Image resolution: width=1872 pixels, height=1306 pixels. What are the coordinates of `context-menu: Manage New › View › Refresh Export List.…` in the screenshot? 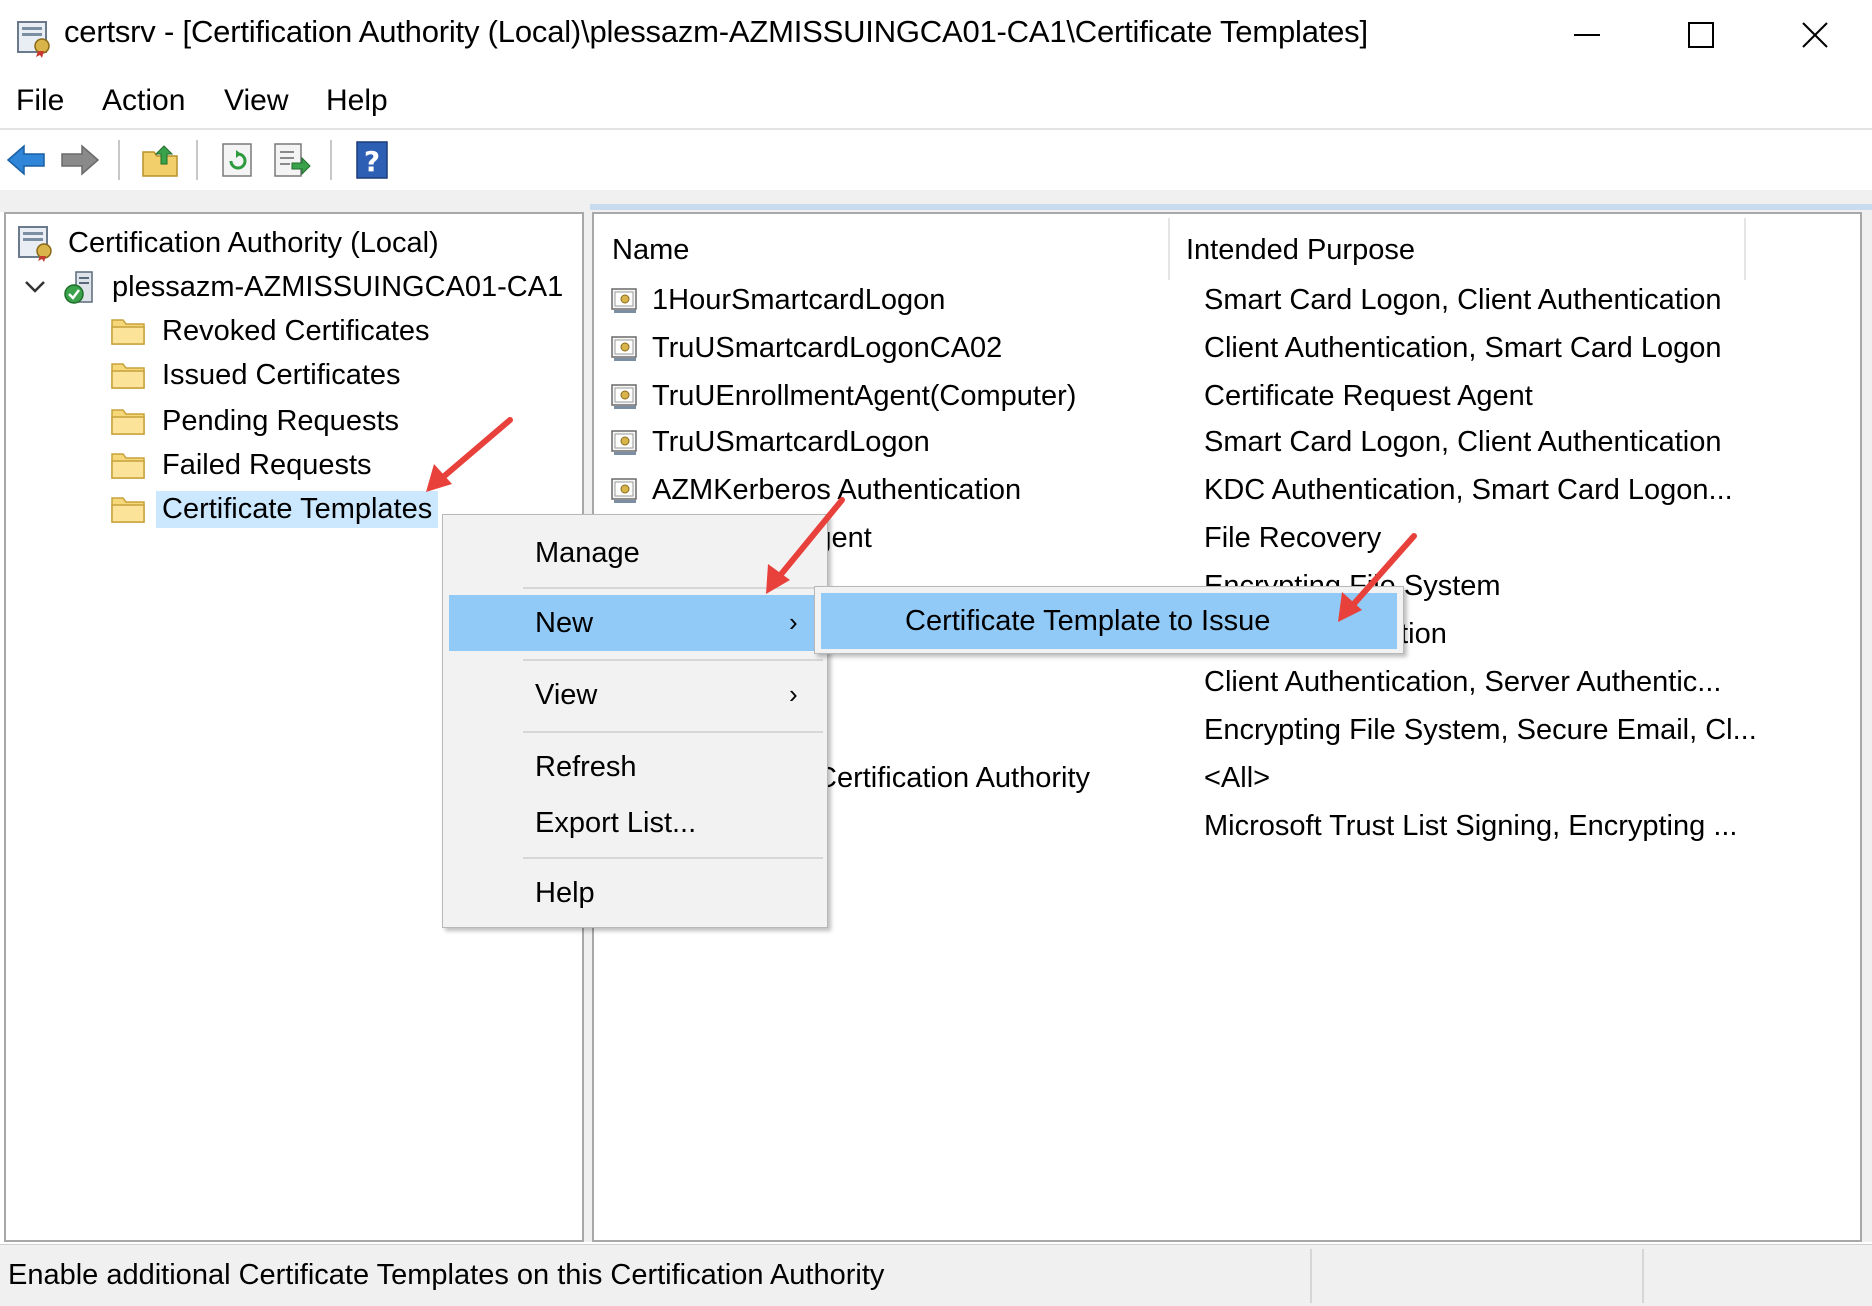 It's located at (635, 721).